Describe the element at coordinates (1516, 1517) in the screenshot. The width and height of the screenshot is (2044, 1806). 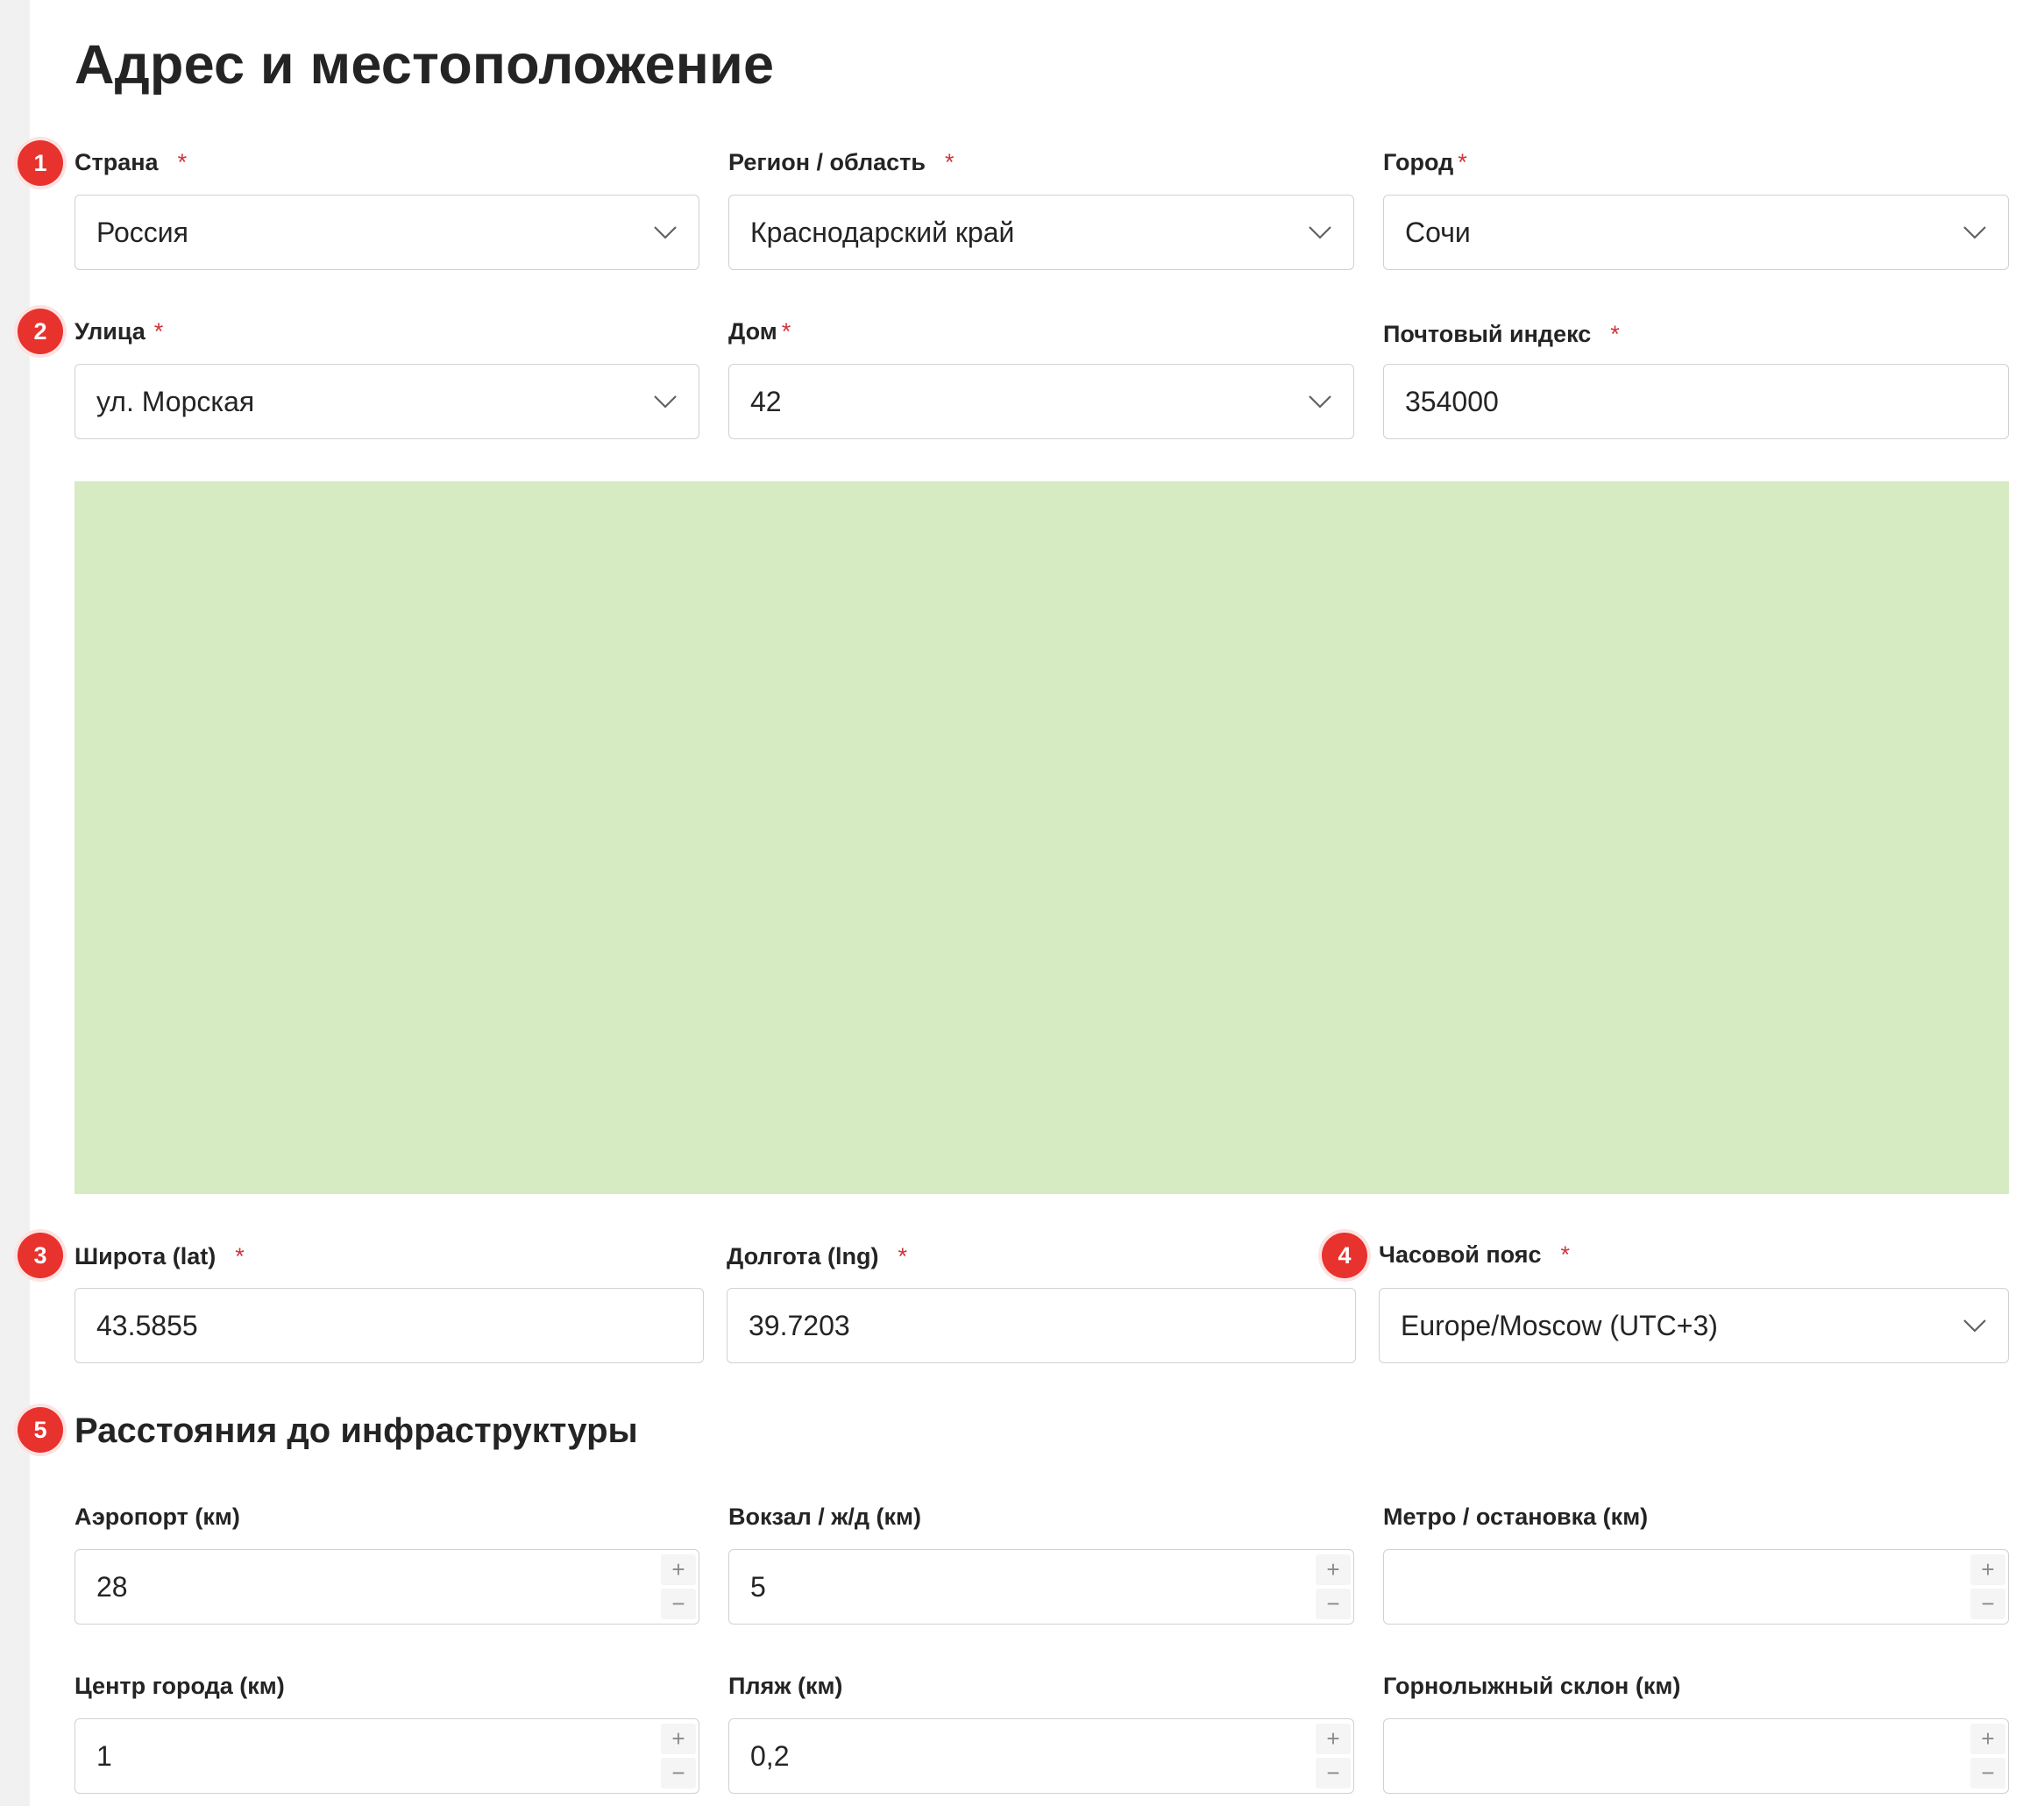
I see `metro-label: Метро / остановка (км)` at that location.